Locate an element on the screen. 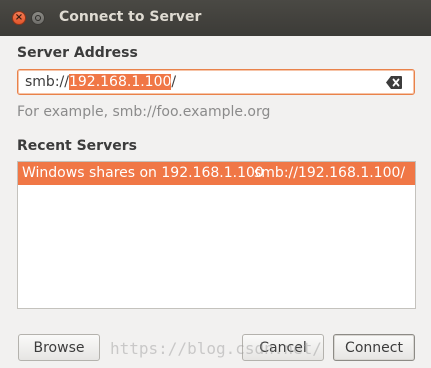  connect-button: Connect is located at coordinates (374, 347).